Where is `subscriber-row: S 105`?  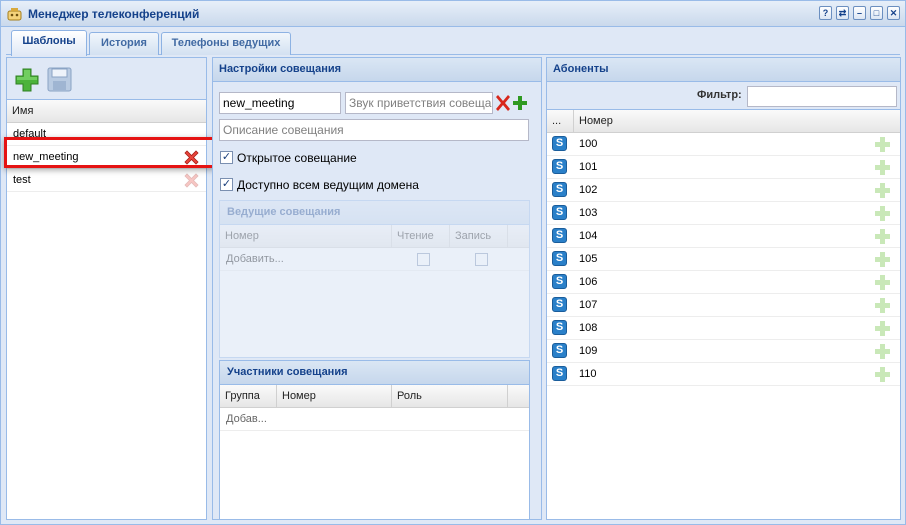 subscriber-row: S 105 is located at coordinates (723, 259).